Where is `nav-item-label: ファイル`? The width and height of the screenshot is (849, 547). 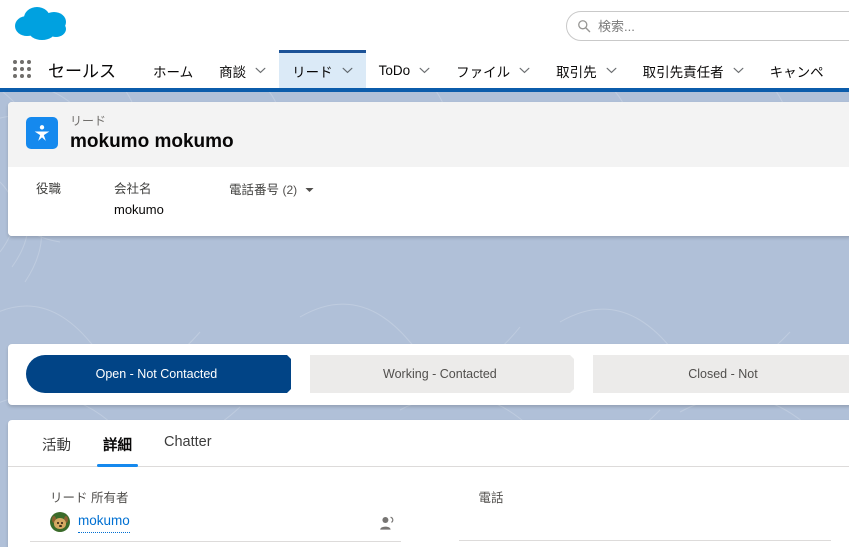
nav-item-label: ファイル is located at coordinates (483, 72).